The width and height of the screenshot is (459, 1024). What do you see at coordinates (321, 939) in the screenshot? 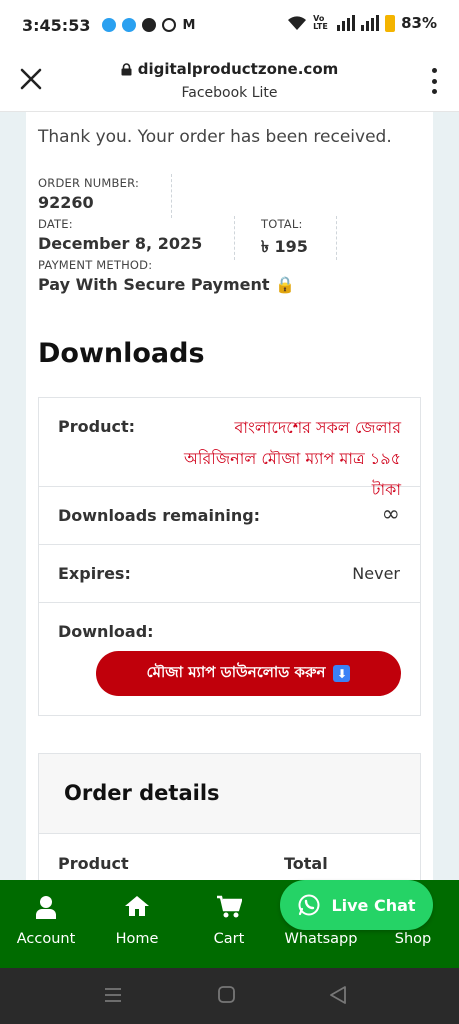
I see `nav-whatsapp-label: Whatsapp` at bounding box center [321, 939].